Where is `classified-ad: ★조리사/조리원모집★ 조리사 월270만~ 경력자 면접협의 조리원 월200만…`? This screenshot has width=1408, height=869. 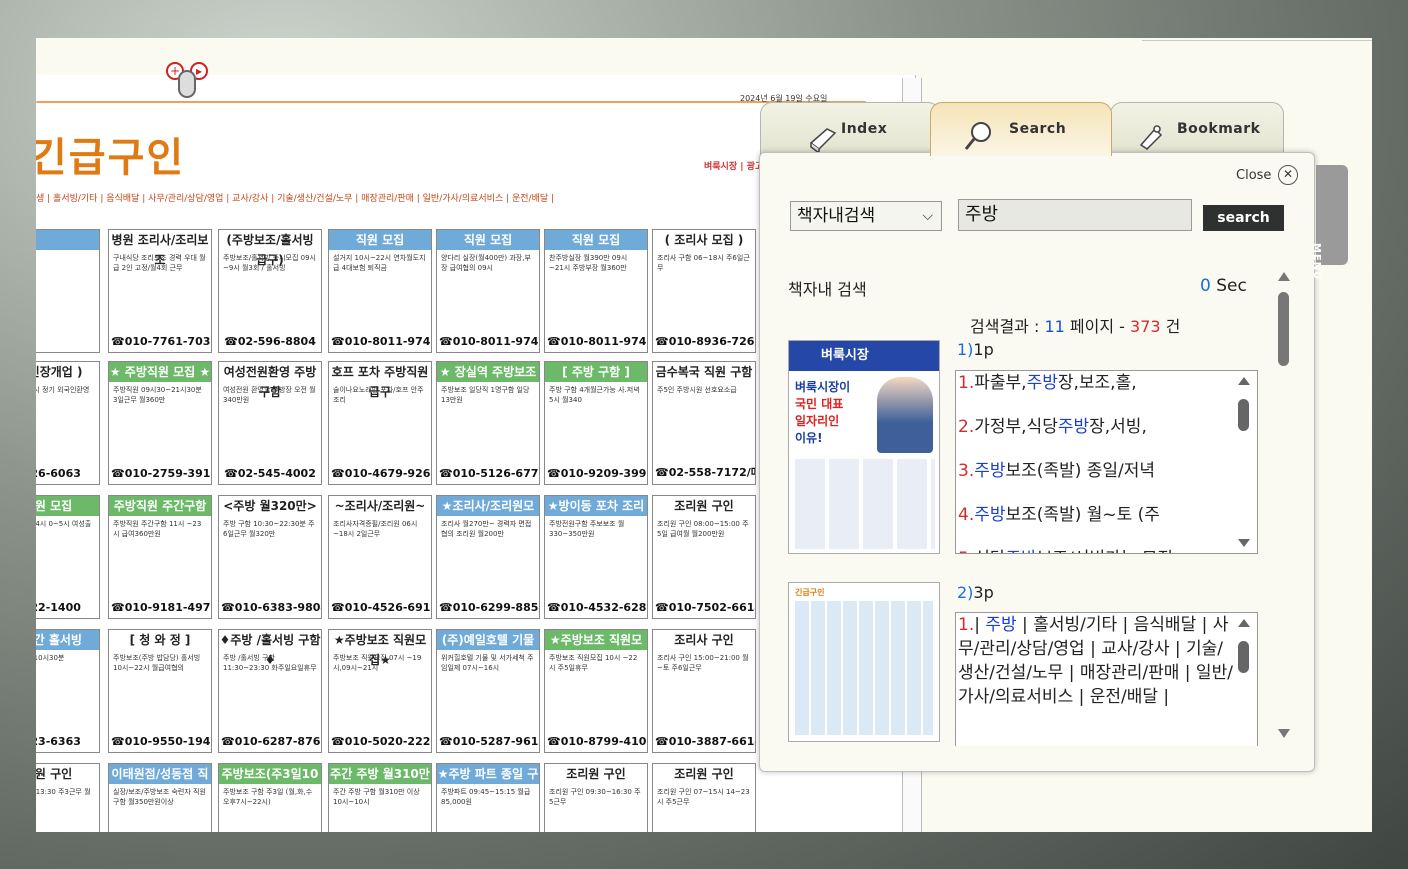
classified-ad: ★조리사/조리원모집★ 조리사 월270만~ 경력자 면접협의 조리원 월200만… is located at coordinates (488, 557).